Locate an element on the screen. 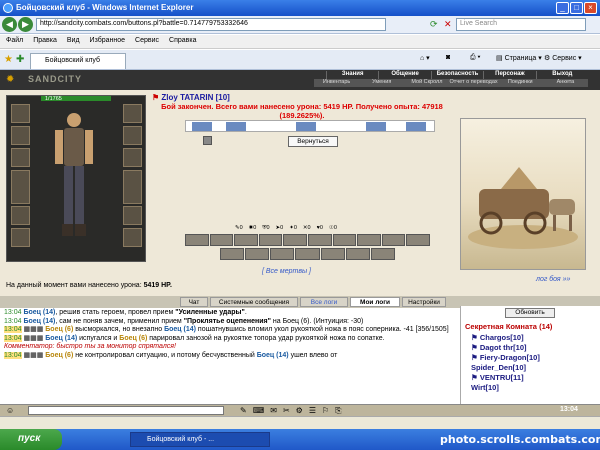 This screenshot has width=600, height=450. equip-slot-shield is located at coordinates (132, 187).